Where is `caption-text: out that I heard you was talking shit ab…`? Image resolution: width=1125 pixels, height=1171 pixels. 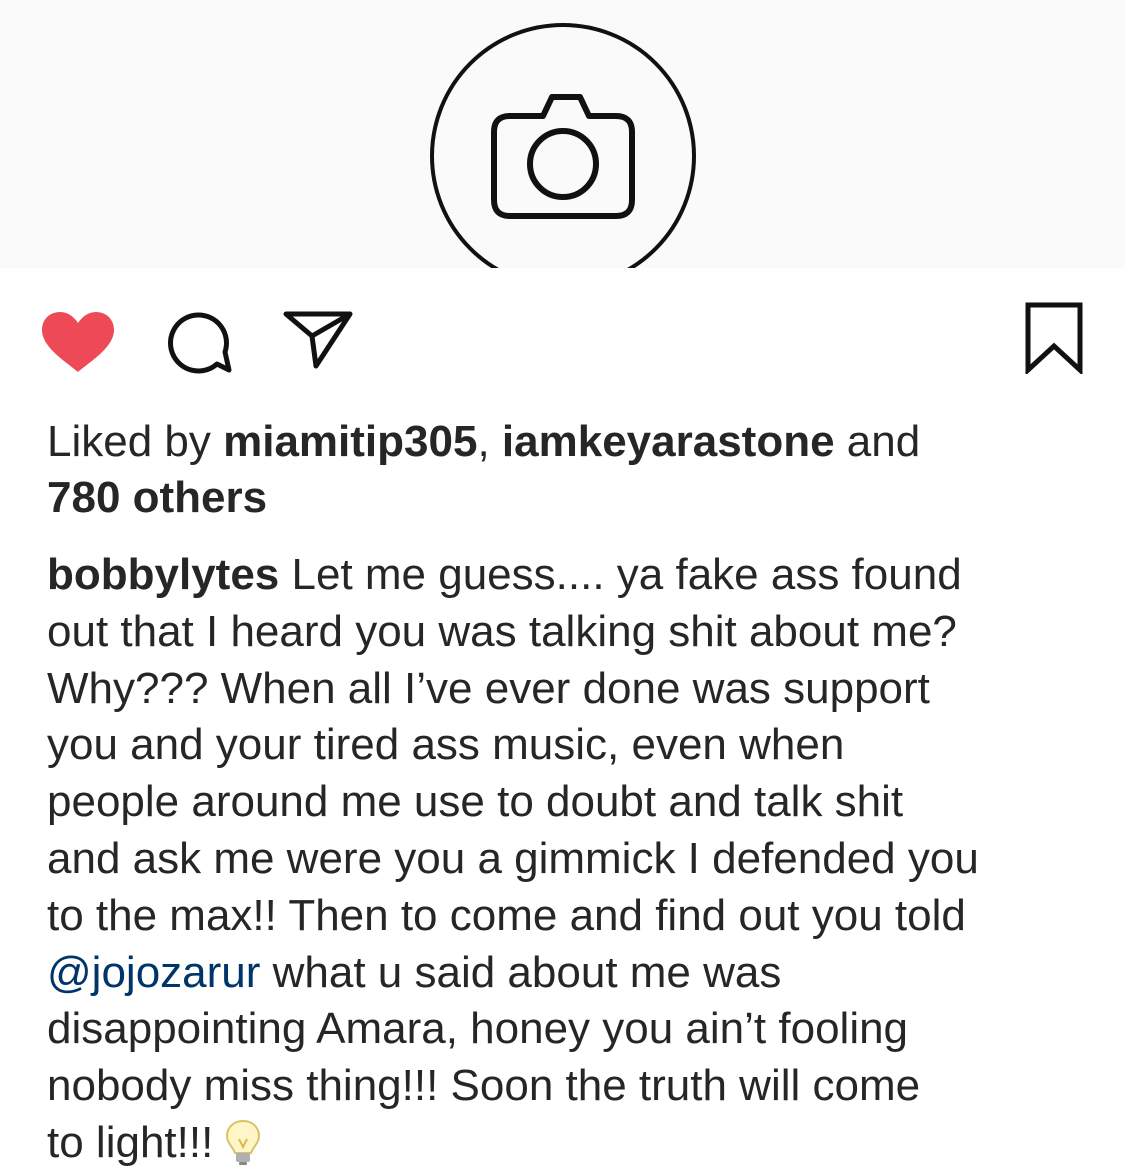
caption-text: out that I heard you was talking shit ab… is located at coordinates (502, 631).